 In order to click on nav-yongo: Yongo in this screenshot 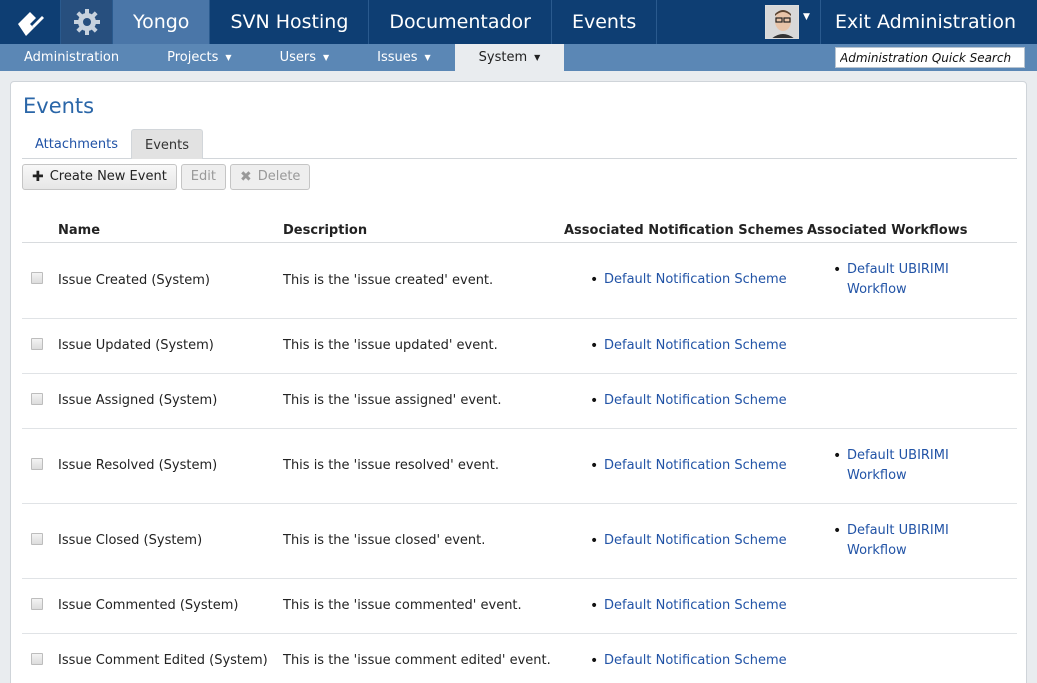, I will do `click(162, 22)`.